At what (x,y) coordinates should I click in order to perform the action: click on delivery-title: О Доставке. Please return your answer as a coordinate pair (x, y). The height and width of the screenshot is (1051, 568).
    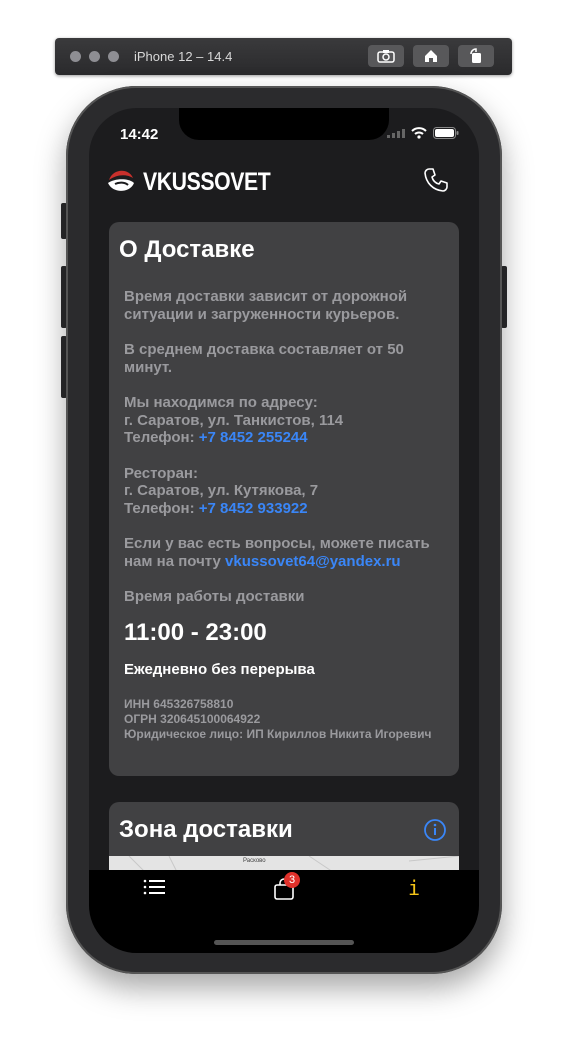
    Looking at the image, I should click on (187, 249).